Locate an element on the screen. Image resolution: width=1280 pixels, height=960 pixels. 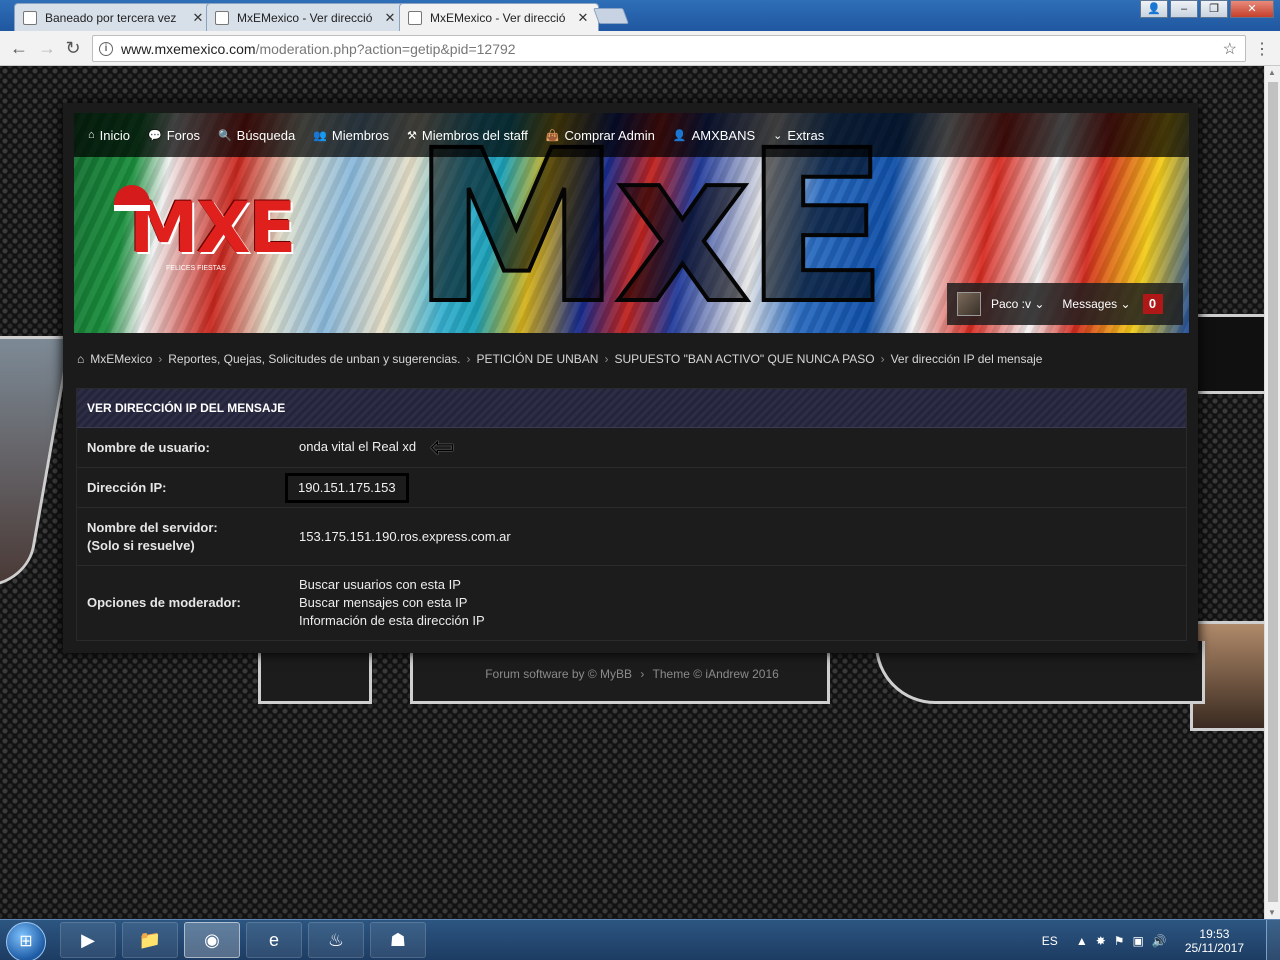
steam-icon: ♨ is located at coordinates (336, 940).